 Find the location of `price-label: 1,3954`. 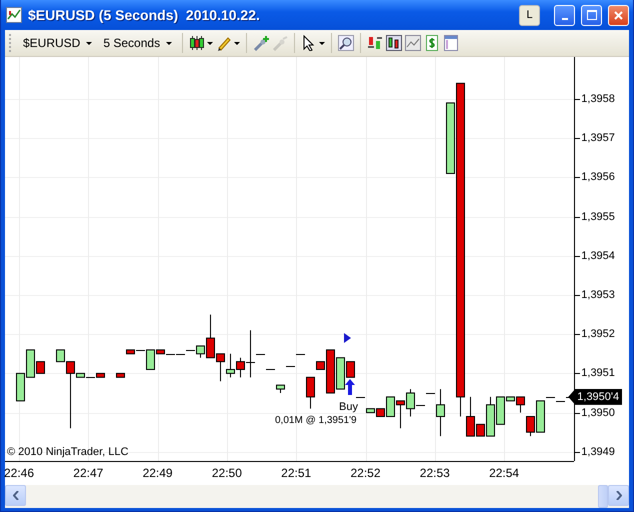

price-label: 1,3954 is located at coordinates (598, 256).